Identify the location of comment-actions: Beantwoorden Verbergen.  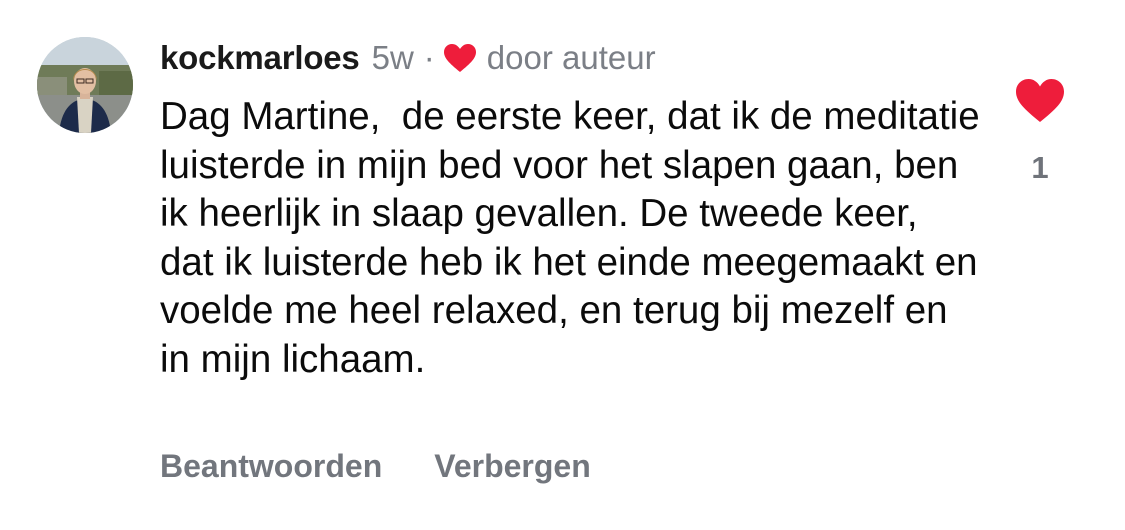
(401, 466).